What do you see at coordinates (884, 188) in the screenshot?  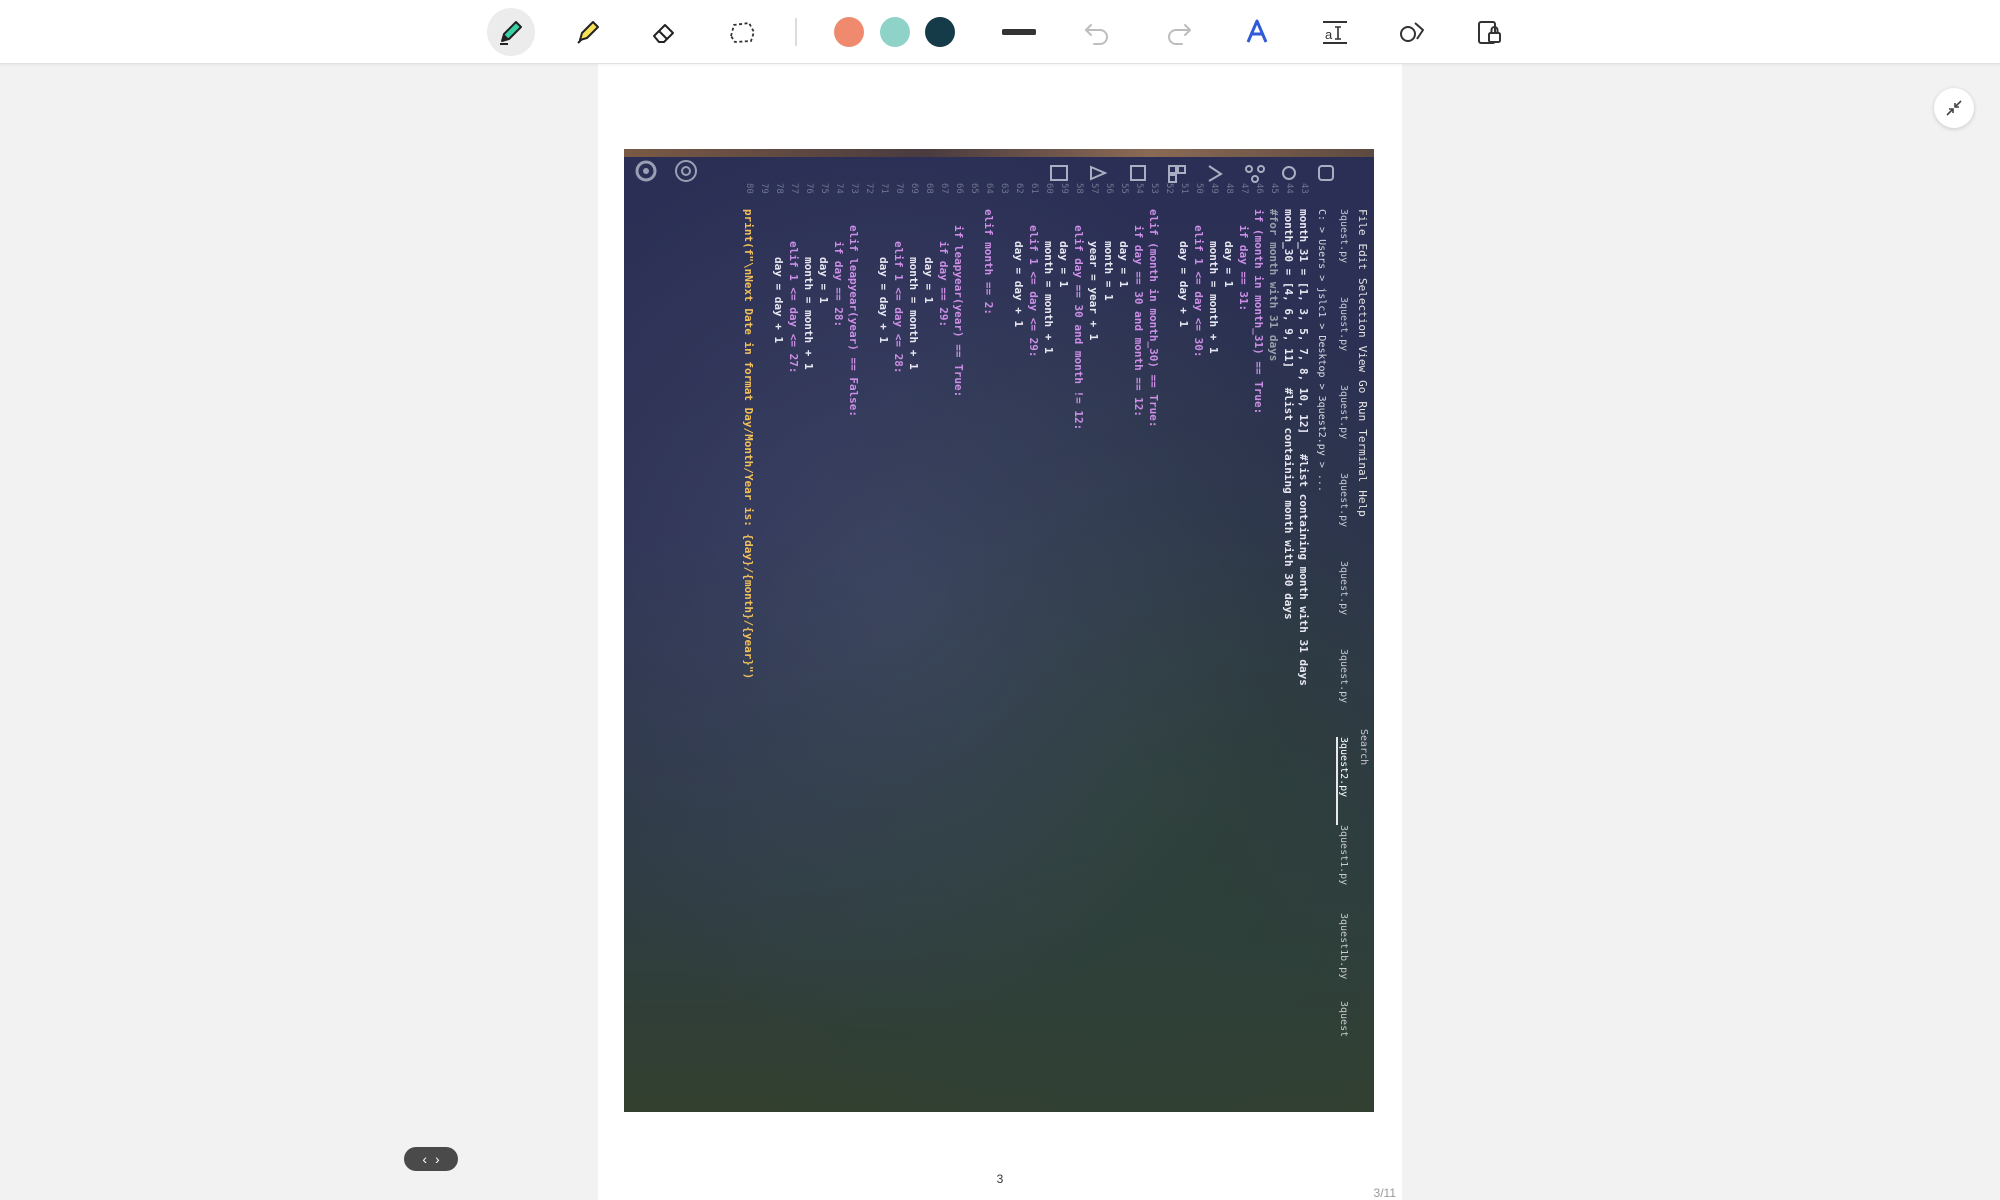 I see `line-number: 71` at bounding box center [884, 188].